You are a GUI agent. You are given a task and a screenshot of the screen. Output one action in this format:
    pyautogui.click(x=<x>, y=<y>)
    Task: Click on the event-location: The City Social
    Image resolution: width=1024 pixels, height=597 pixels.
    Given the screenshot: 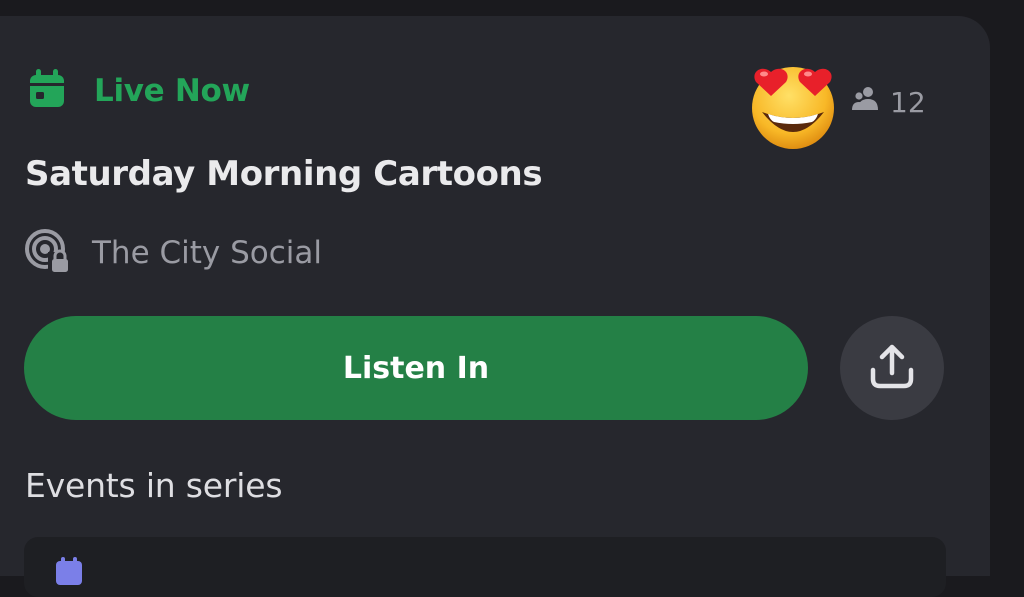 What is the action you would take?
    pyautogui.click(x=207, y=253)
    